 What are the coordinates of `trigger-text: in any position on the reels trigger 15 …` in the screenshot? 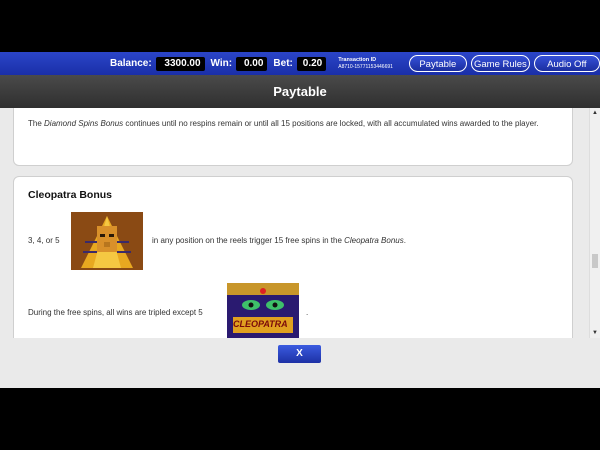 It's located at (279, 240).